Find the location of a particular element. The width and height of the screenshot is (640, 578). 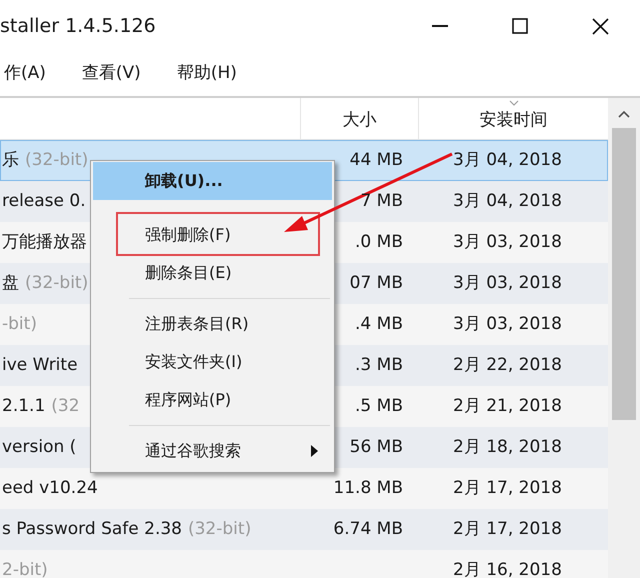

program-name: 万能播放器 is located at coordinates (44, 242).